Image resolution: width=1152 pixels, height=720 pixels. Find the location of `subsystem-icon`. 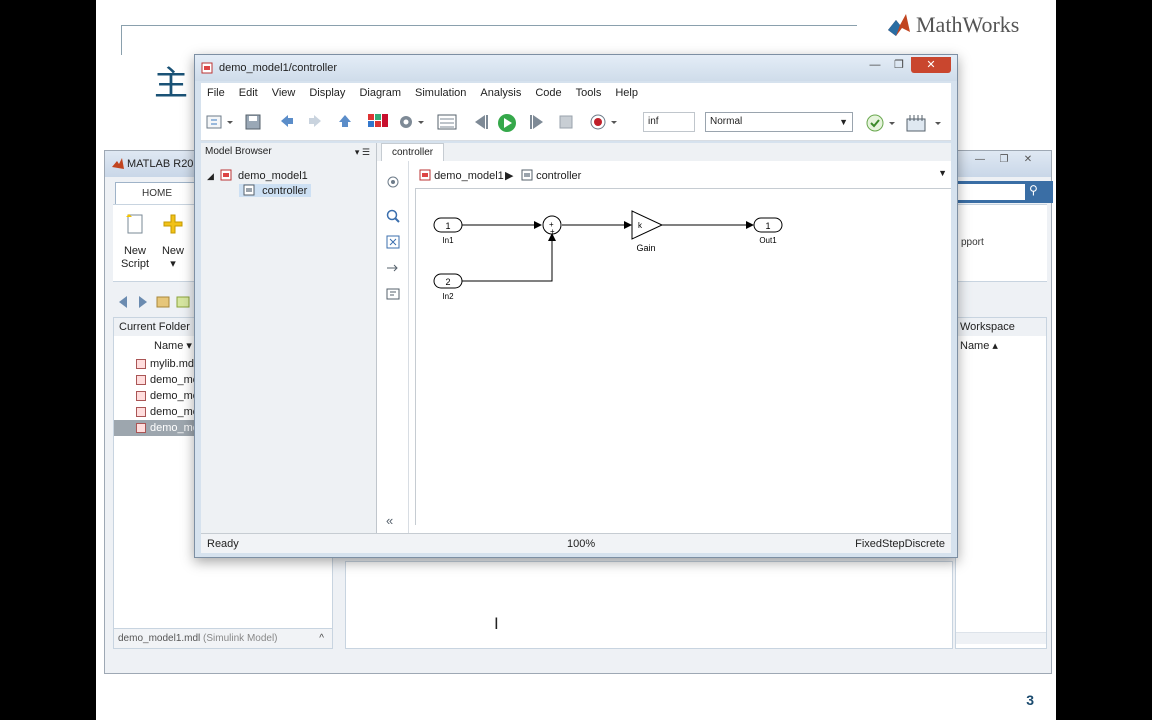

subsystem-icon is located at coordinates (527, 175).